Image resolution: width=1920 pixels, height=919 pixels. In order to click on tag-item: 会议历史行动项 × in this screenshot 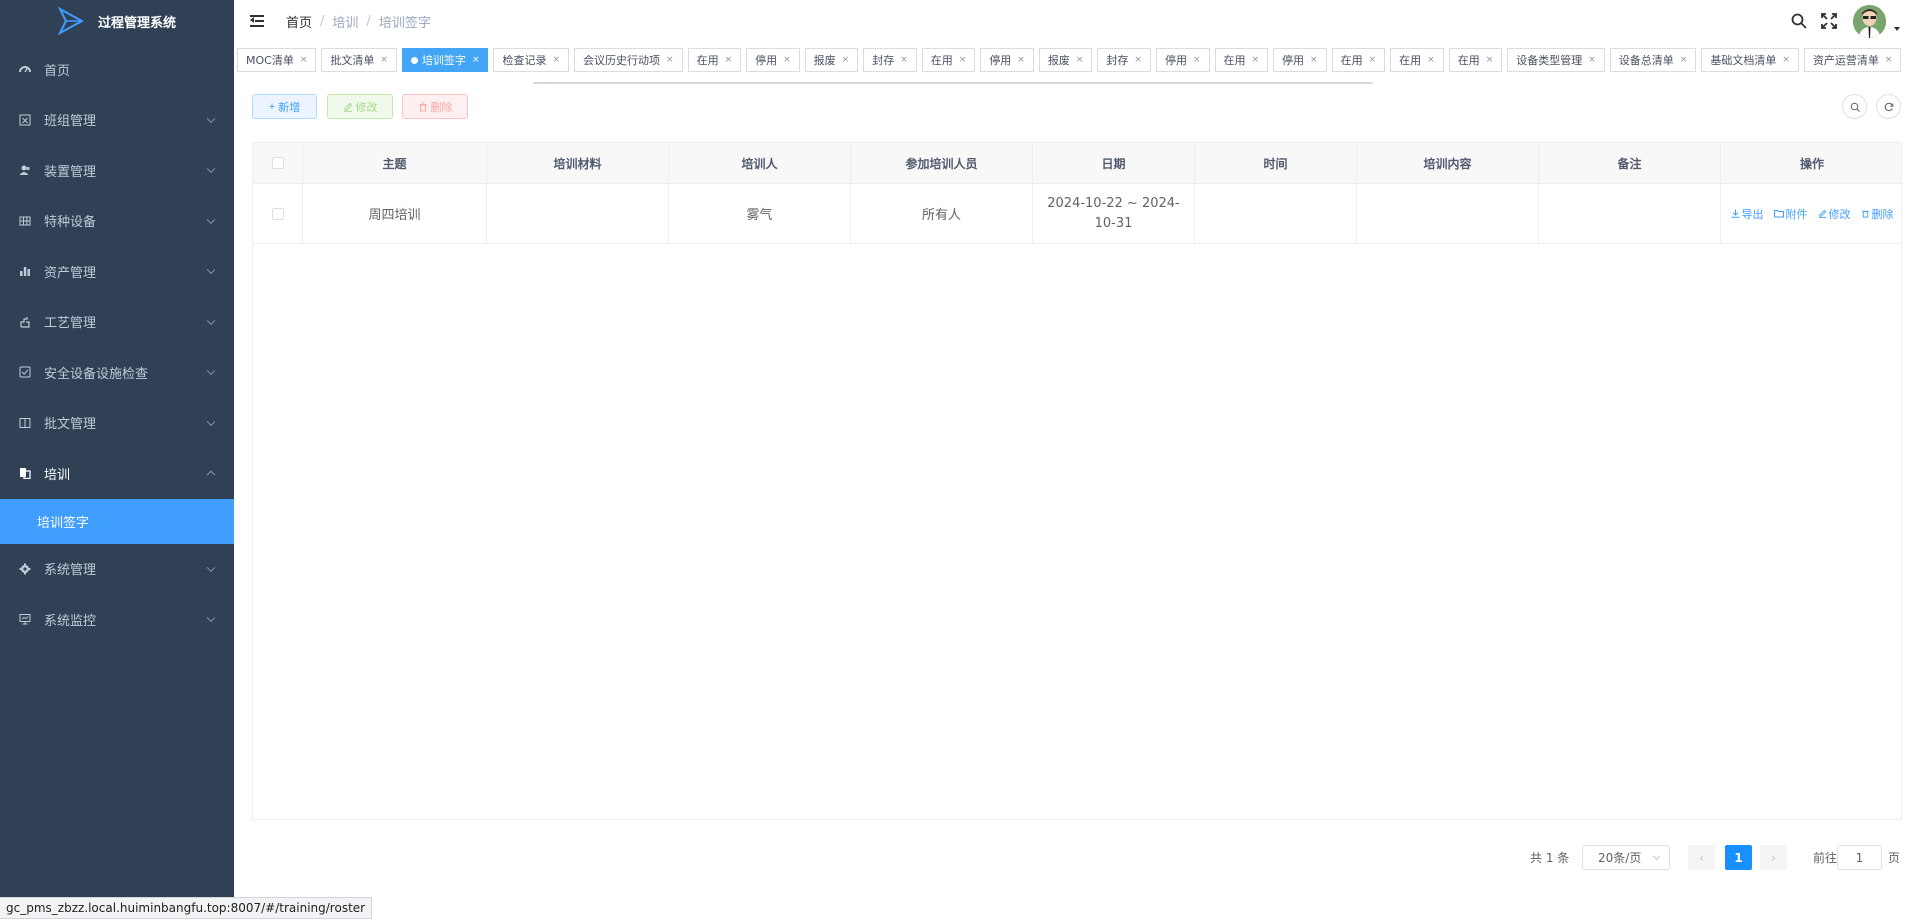, I will do `click(628, 60)`.